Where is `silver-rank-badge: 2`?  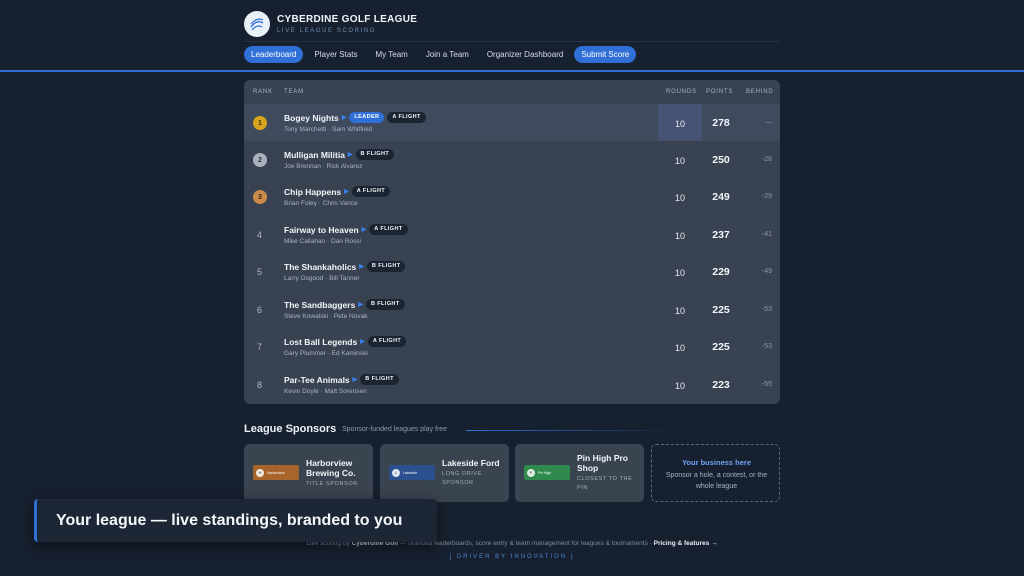
silver-rank-badge: 2 is located at coordinates (260, 160).